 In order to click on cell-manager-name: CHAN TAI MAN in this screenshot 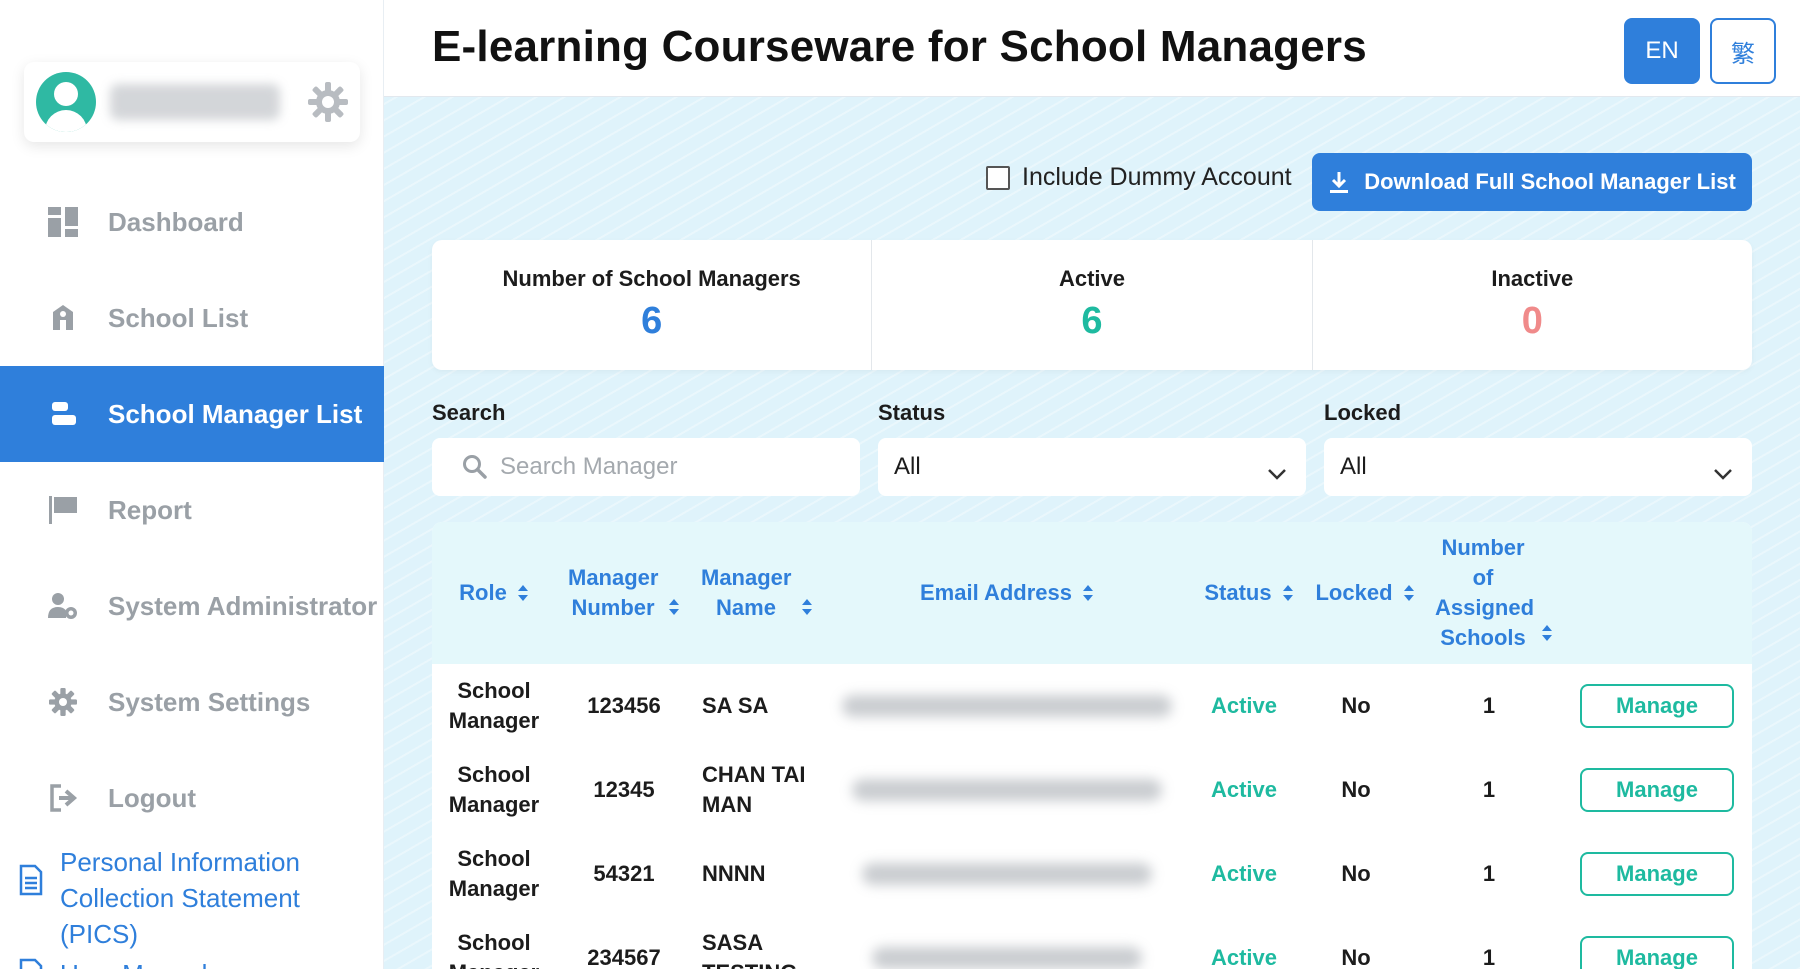, I will do `click(754, 789)`.